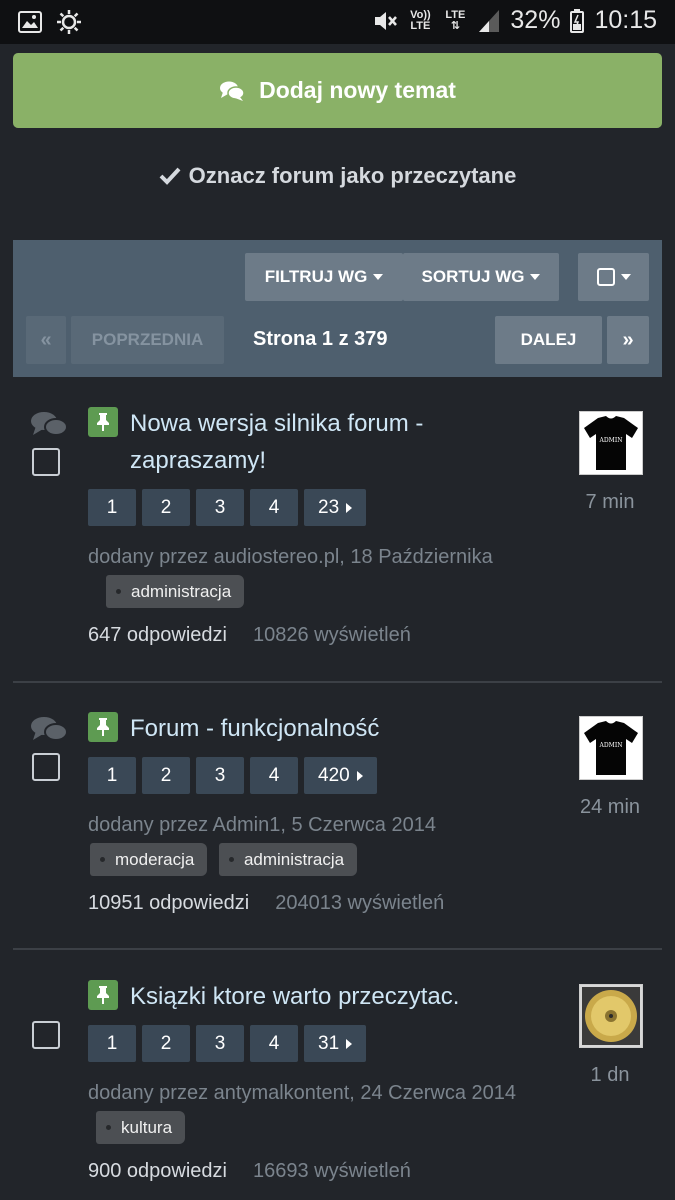 The image size is (675, 1200). I want to click on page-indicator: Strona 1 z 379, so click(320, 339).